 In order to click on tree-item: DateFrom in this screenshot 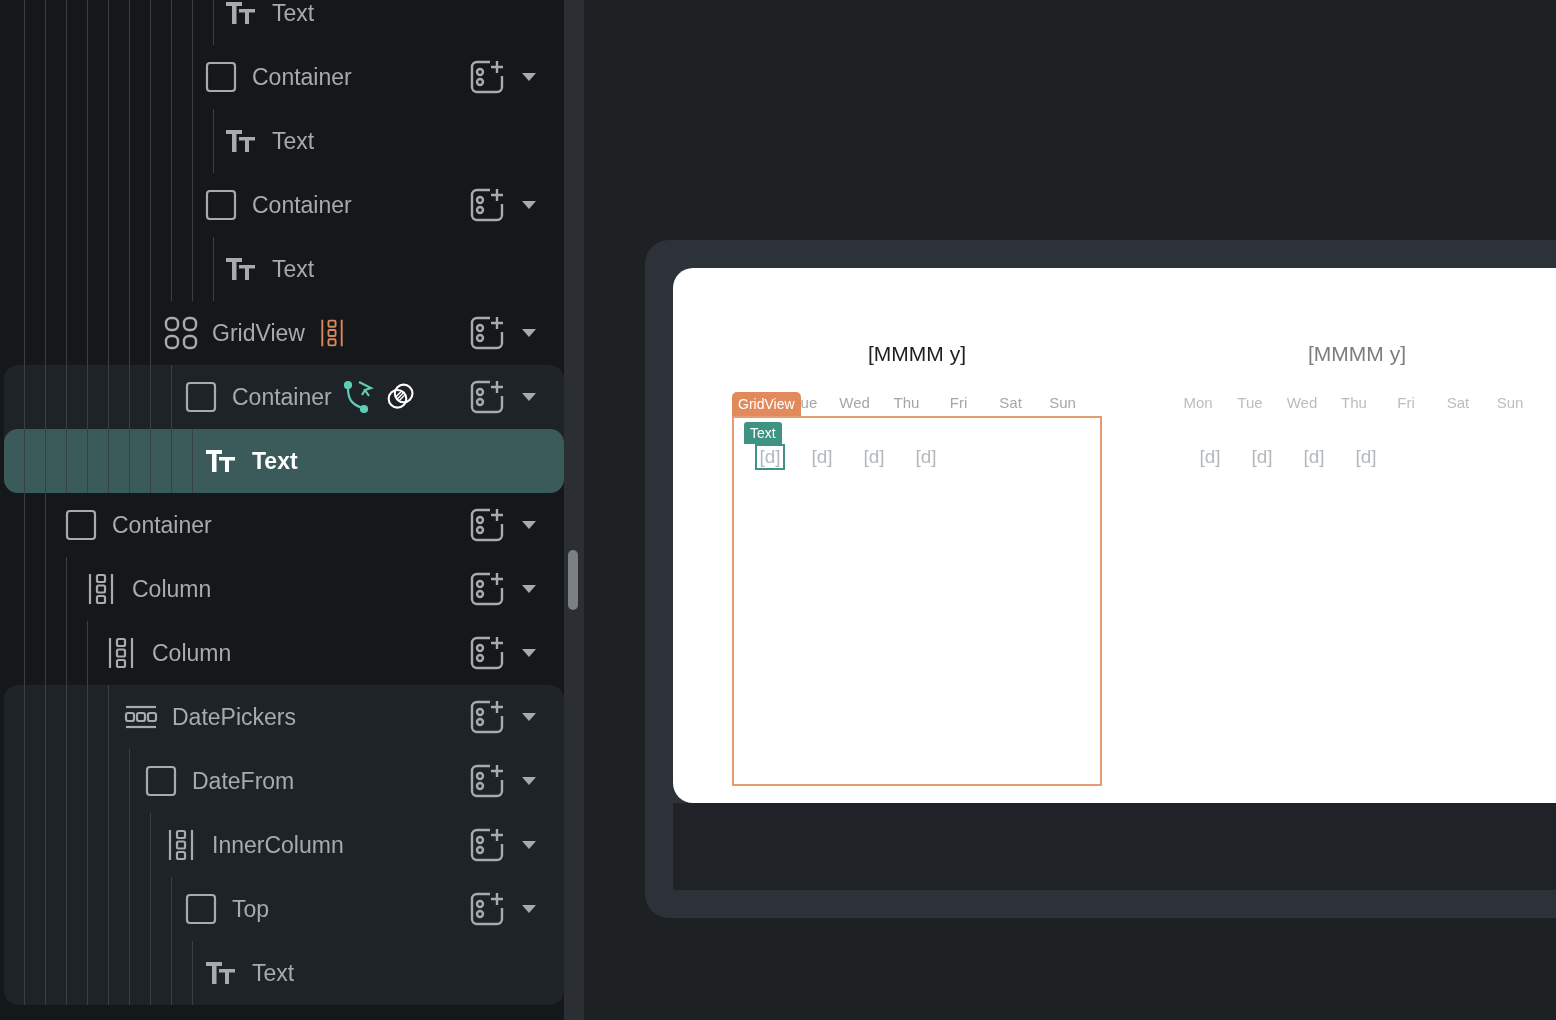, I will do `click(284, 781)`.